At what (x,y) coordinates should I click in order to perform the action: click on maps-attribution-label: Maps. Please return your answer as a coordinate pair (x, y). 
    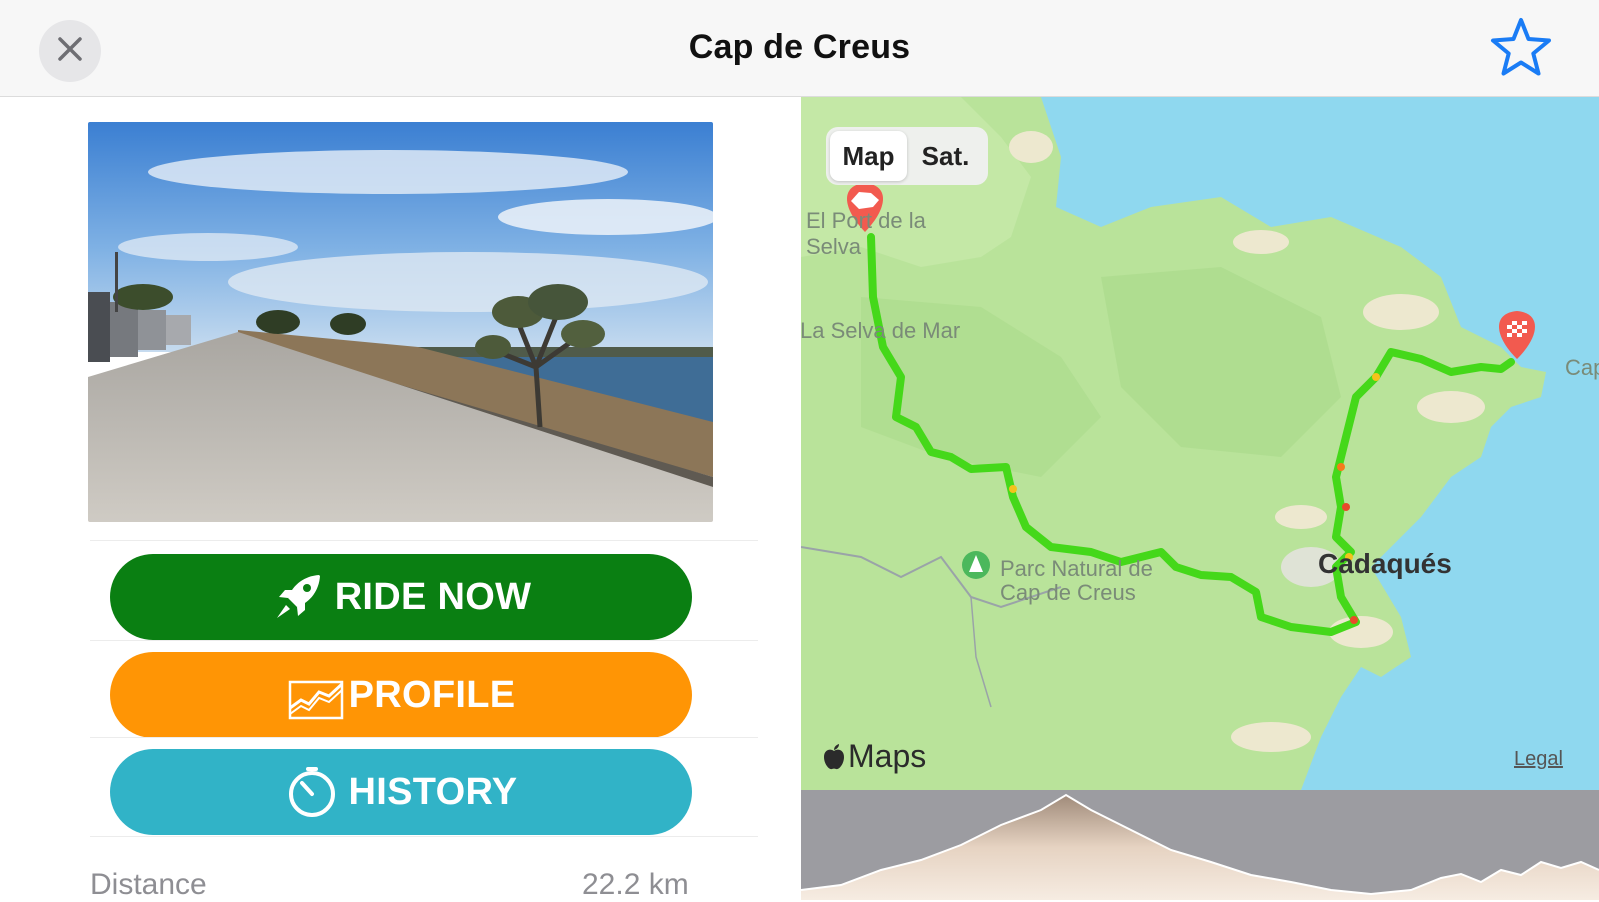
    Looking at the image, I should click on (887, 756).